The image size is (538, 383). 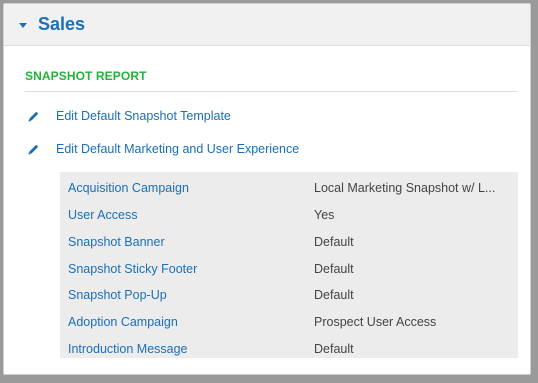 I want to click on table-row: Snapshot Pop-Up Default, so click(x=289, y=294).